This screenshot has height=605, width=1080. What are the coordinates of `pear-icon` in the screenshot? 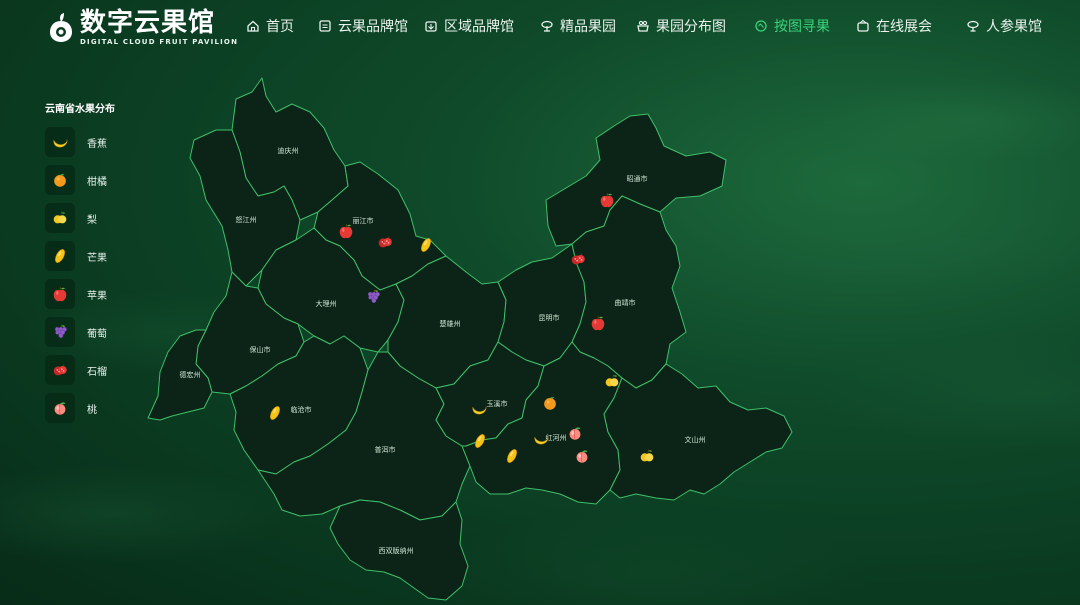 It's located at (60, 218).